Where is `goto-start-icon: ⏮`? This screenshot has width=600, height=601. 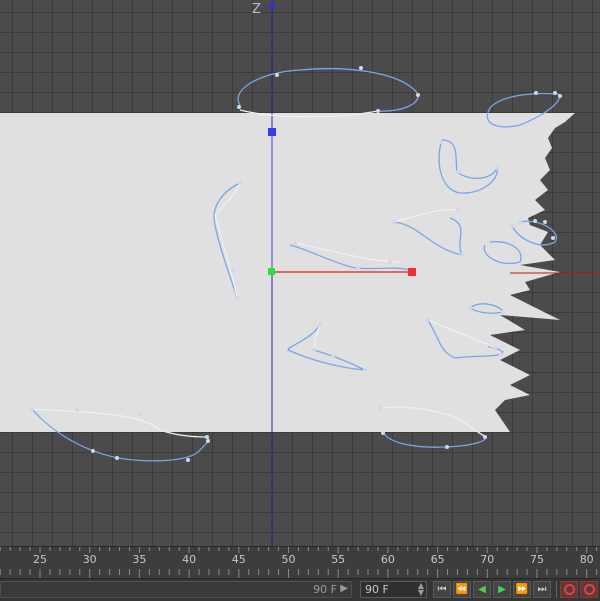 goto-start-icon: ⏮ is located at coordinates (442, 589).